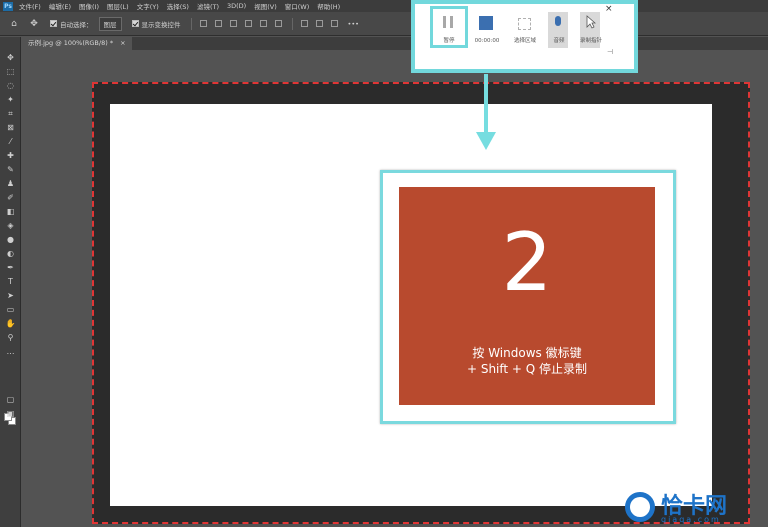  What do you see at coordinates (695, 507) in the screenshot?
I see `site-watermark: 恰卡网 qiaqa.com` at bounding box center [695, 507].